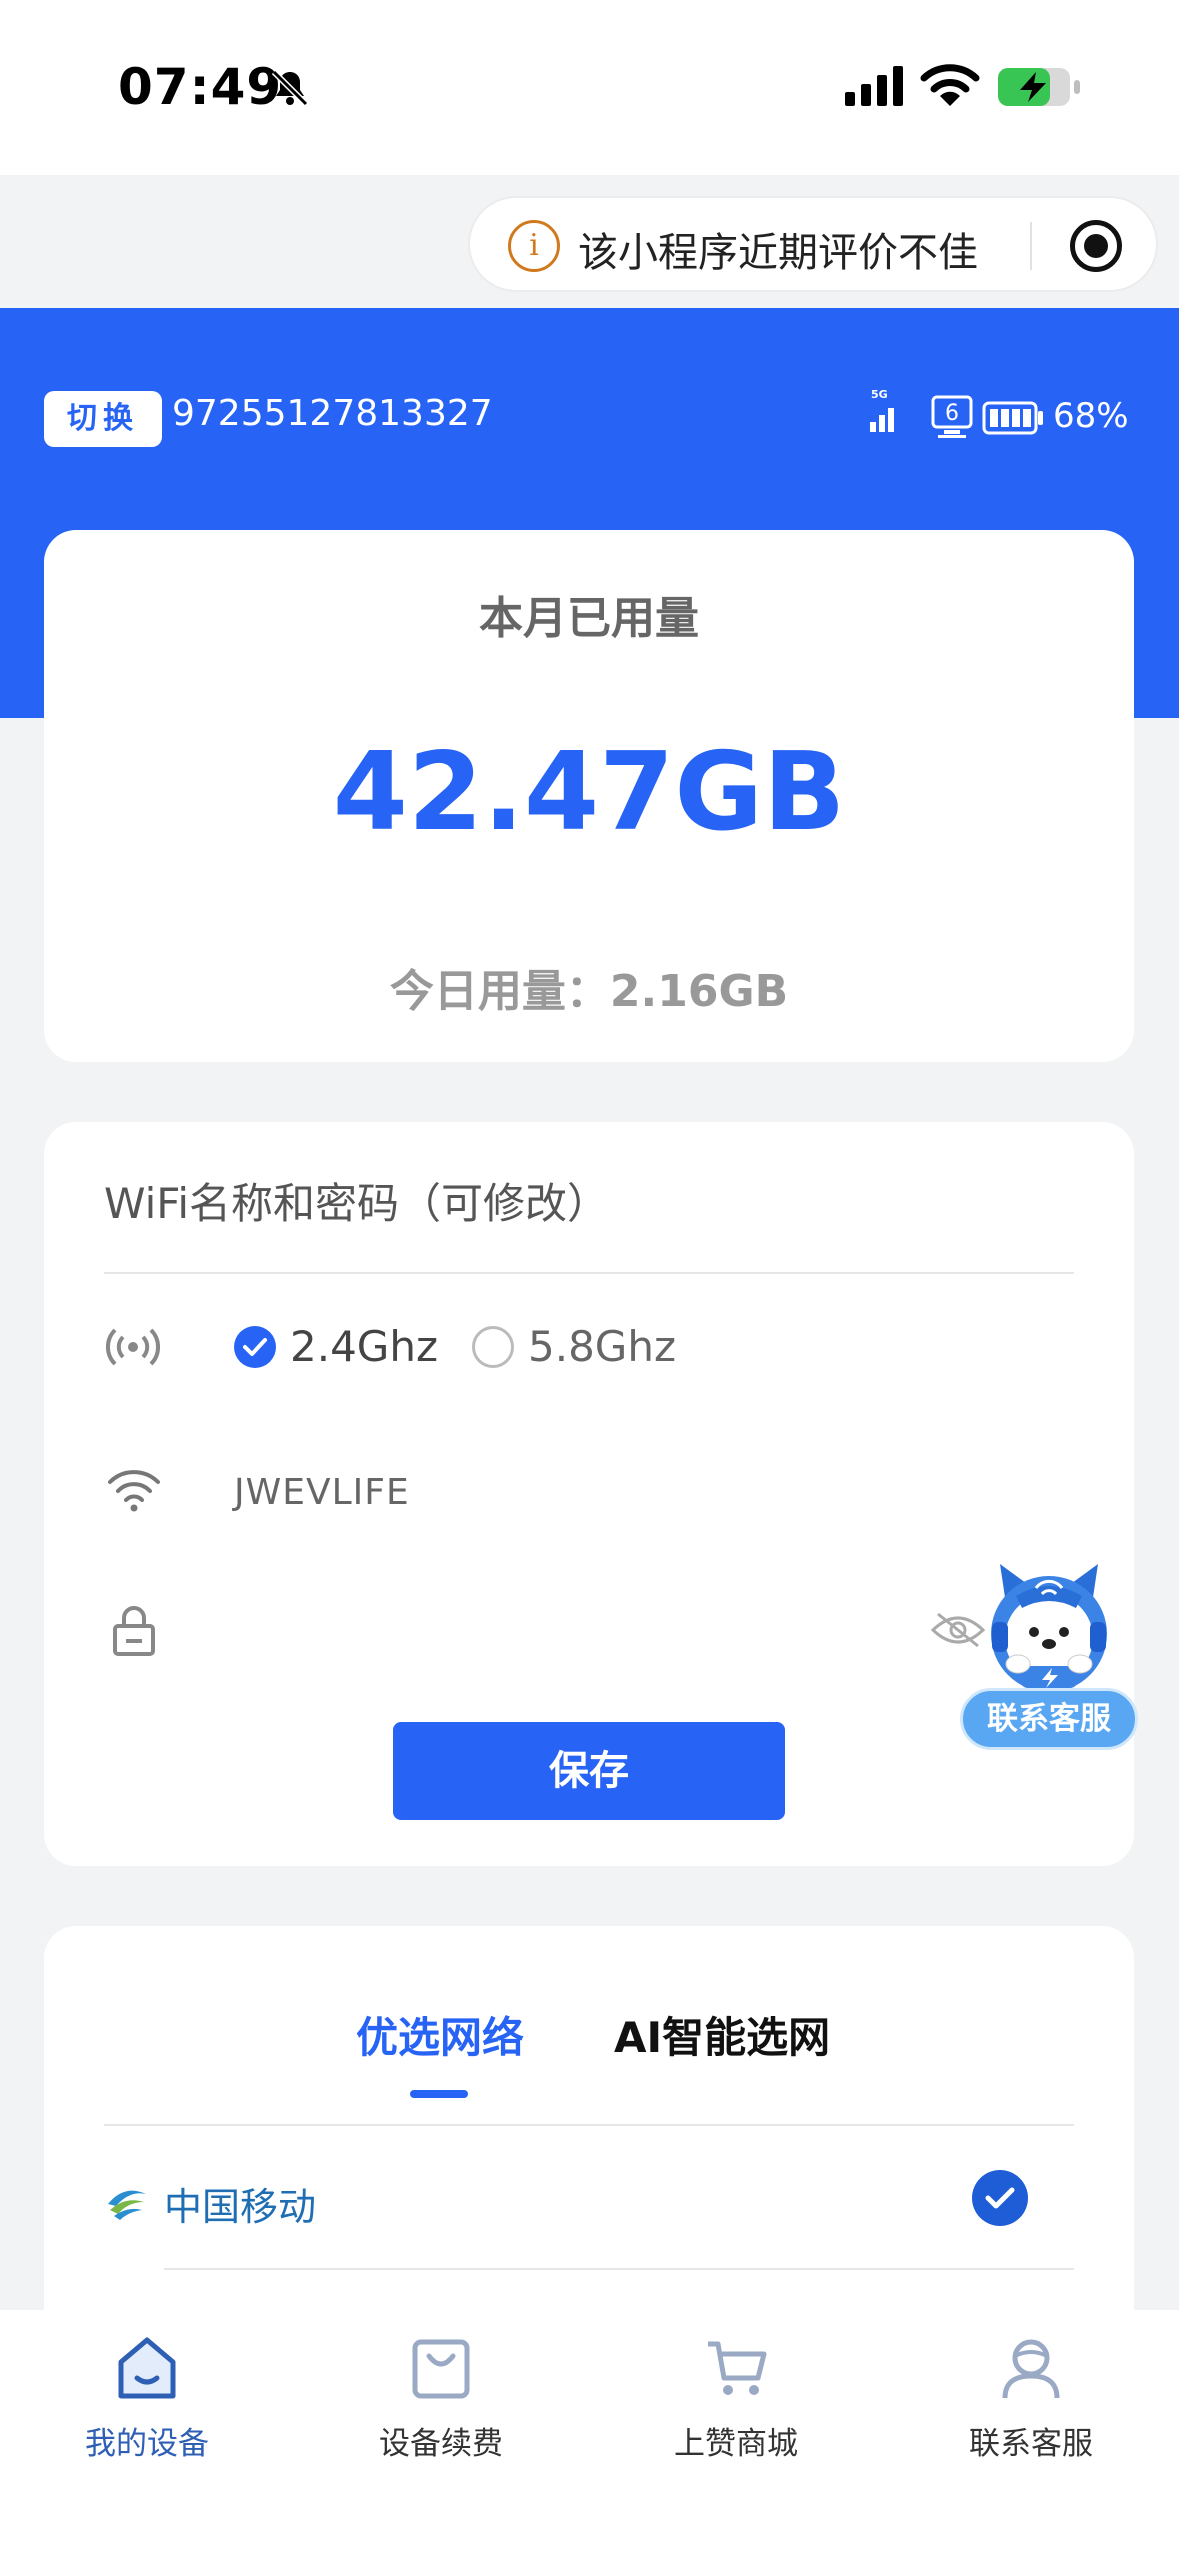 The width and height of the screenshot is (1179, 2556). I want to click on lock-icon, so click(134, 1631).